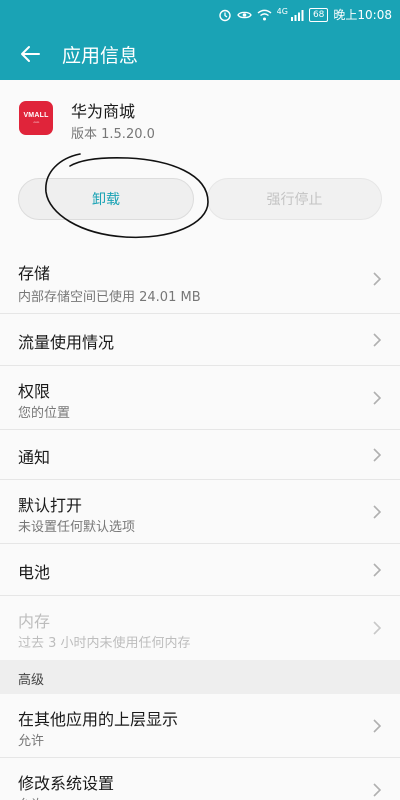 Image resolution: width=400 pixels, height=800 pixels. What do you see at coordinates (109, 297) in the screenshot?
I see `row-subtitle: 内部存储空间已使用 24.01 MB` at bounding box center [109, 297].